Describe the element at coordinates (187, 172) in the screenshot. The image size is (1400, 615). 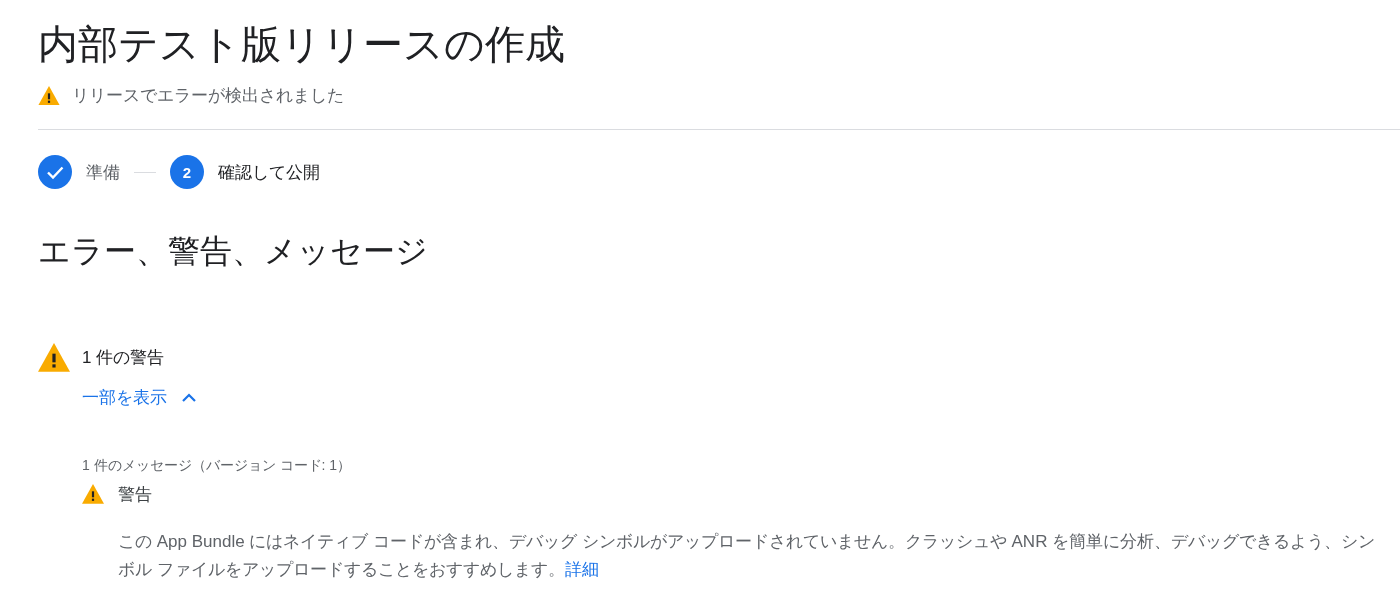
I see `step-number: 2` at that location.